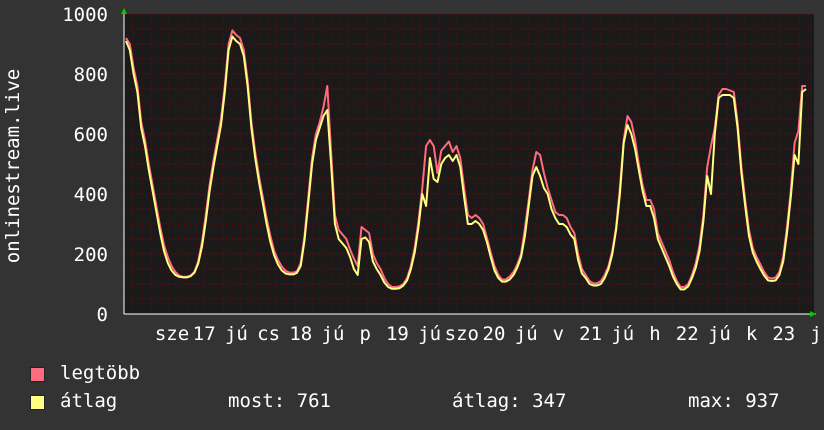 This screenshot has height=430, width=824. Describe the element at coordinates (91, 195) in the screenshot. I see `y-tick-label: 400` at that location.